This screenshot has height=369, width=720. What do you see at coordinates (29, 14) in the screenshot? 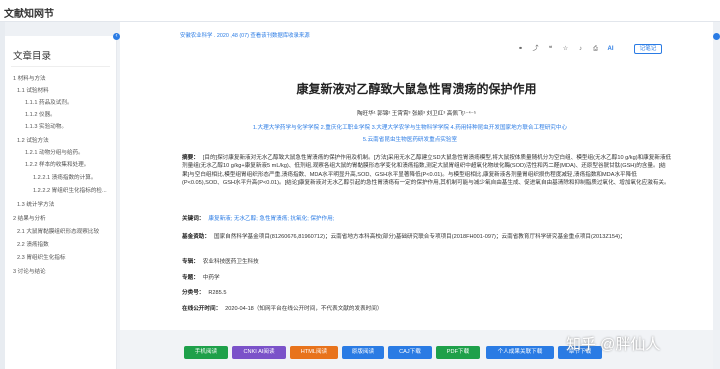
I see `app-title: 文献知网节` at bounding box center [29, 14].